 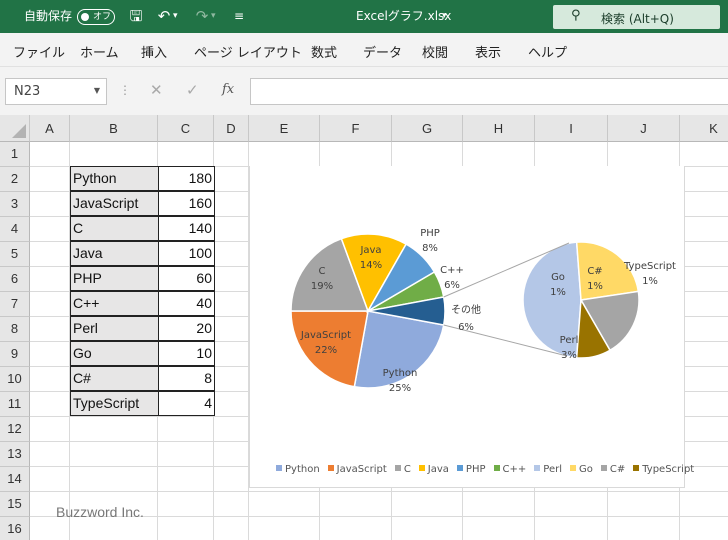 I want to click on legend-entry: C#, so click(x=612, y=469).